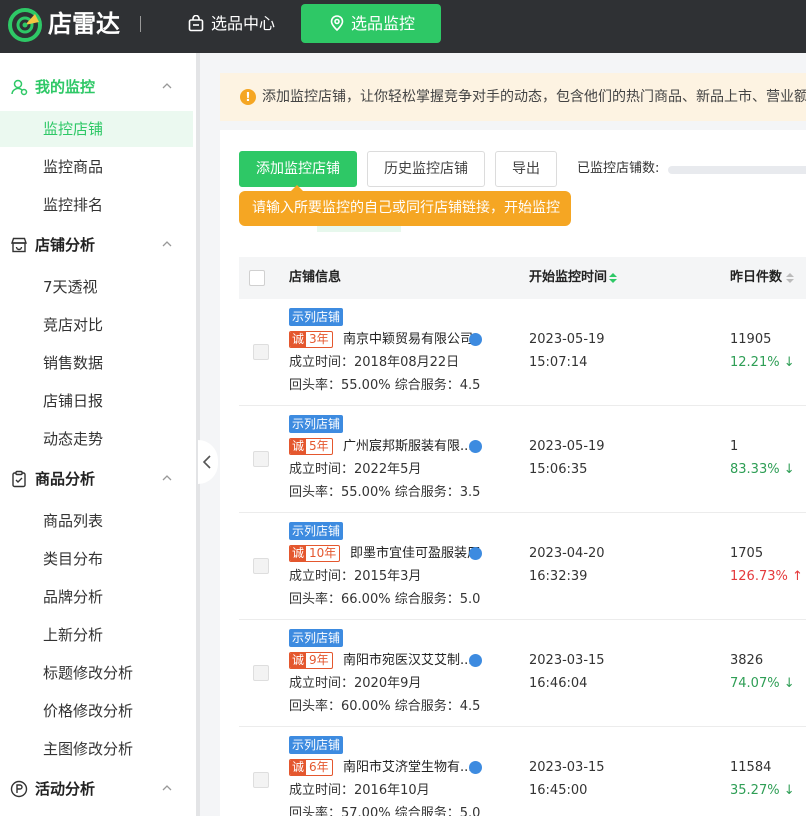 This screenshot has height=816, width=806. What do you see at coordinates (385, 811) in the screenshot?
I see `shop-stats: 回头率：57.00% 综合服务：5.0` at bounding box center [385, 811].